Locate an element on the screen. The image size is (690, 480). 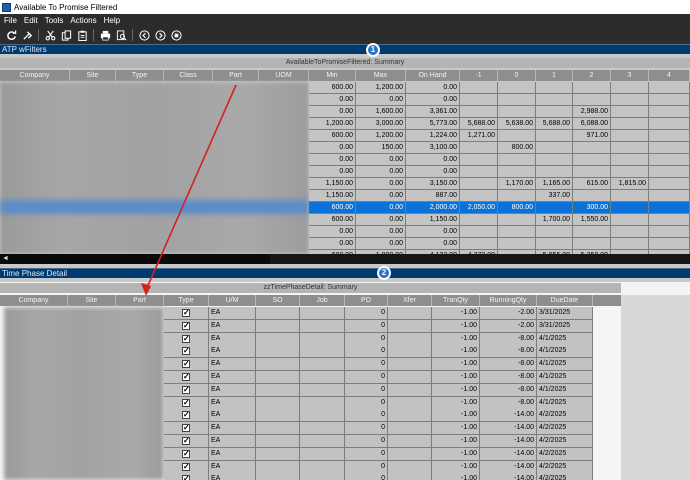
annotation-arrow-head is located at coordinates (146, 289).